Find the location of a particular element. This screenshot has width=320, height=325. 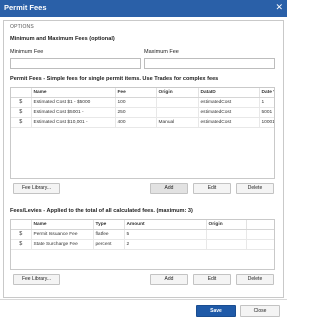

table-row: $ State Surcharge Fee percent 2 is located at coordinates (142, 244).